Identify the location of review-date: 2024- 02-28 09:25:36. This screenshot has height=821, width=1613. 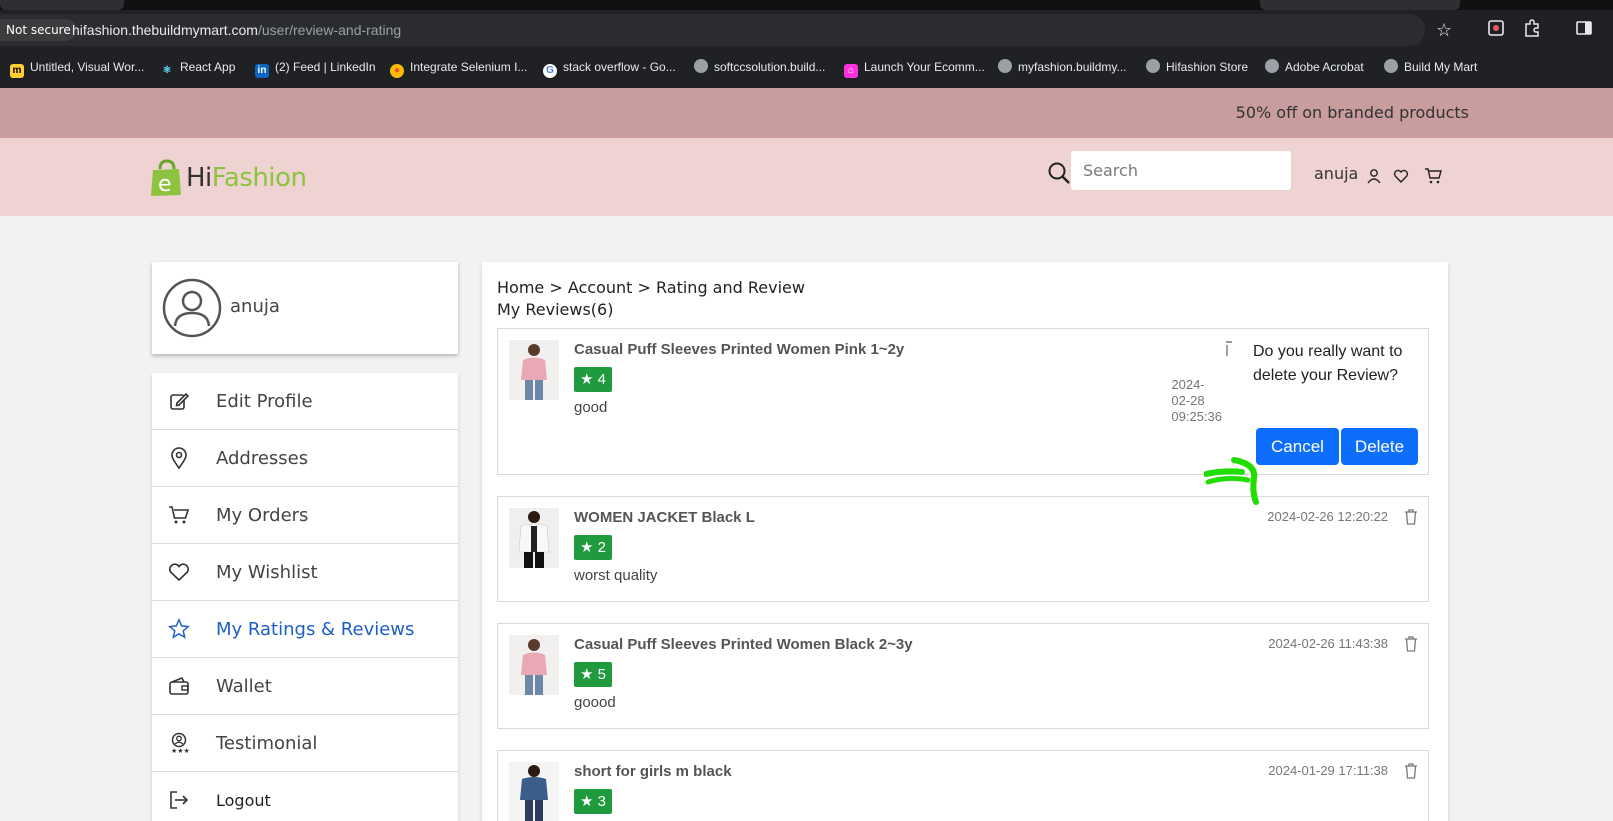
(1196, 400).